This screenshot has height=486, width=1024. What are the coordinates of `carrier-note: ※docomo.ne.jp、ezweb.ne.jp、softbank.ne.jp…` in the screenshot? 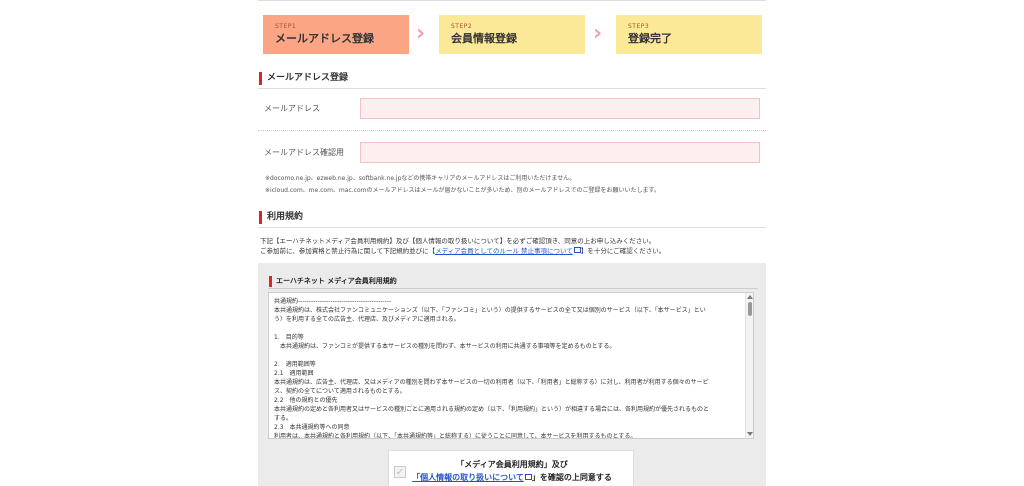 It's located at (420, 178).